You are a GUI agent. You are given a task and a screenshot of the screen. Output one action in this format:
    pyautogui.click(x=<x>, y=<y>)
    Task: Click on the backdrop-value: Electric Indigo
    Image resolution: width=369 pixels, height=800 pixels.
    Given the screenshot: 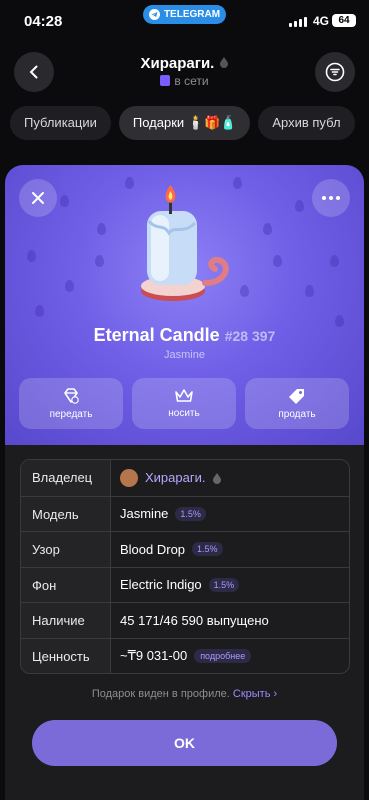 What is the action you would take?
    pyautogui.click(x=161, y=585)
    